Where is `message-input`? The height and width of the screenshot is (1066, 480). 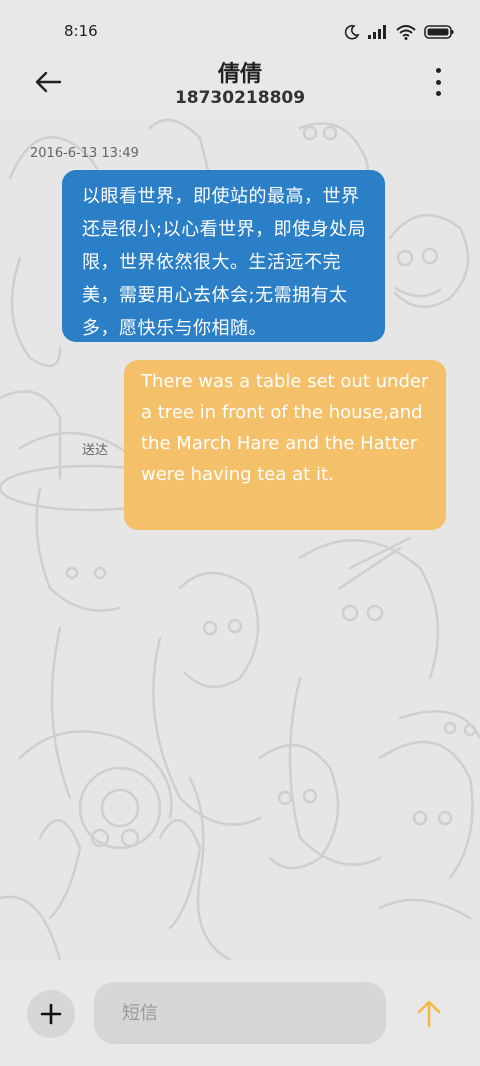
message-input is located at coordinates (240, 1013).